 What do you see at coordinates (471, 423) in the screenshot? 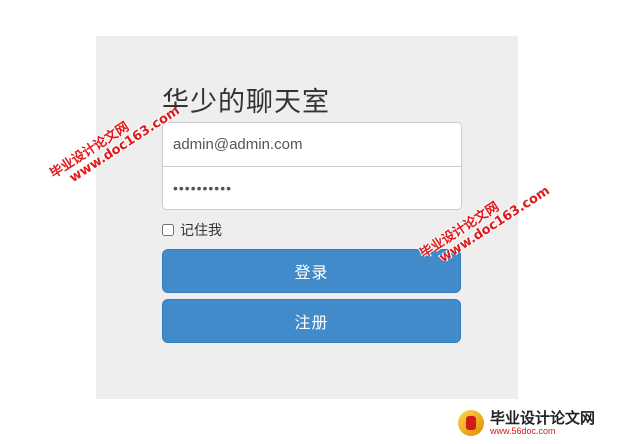
I see `logo-mark-icon` at bounding box center [471, 423].